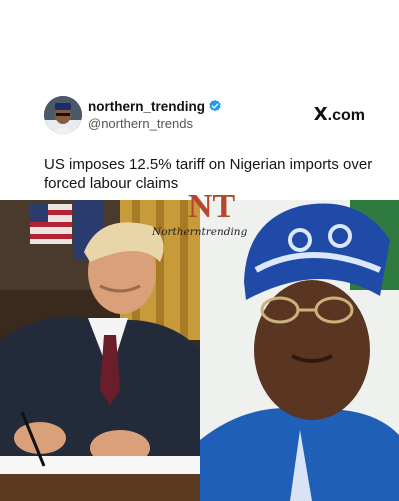 The width and height of the screenshot is (399, 501). I want to click on verified-badge-icon, so click(215, 105).